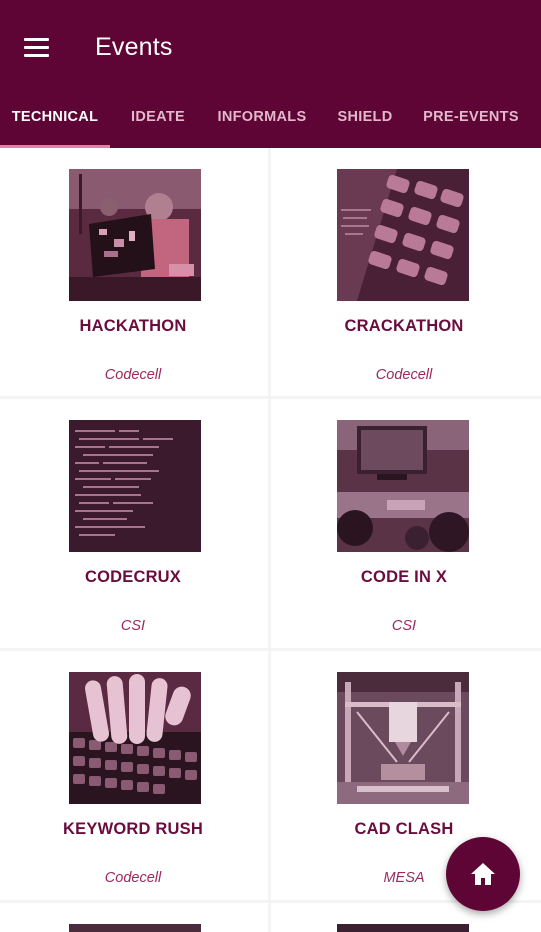  I want to click on tab-shield: SHIELD, so click(365, 120).